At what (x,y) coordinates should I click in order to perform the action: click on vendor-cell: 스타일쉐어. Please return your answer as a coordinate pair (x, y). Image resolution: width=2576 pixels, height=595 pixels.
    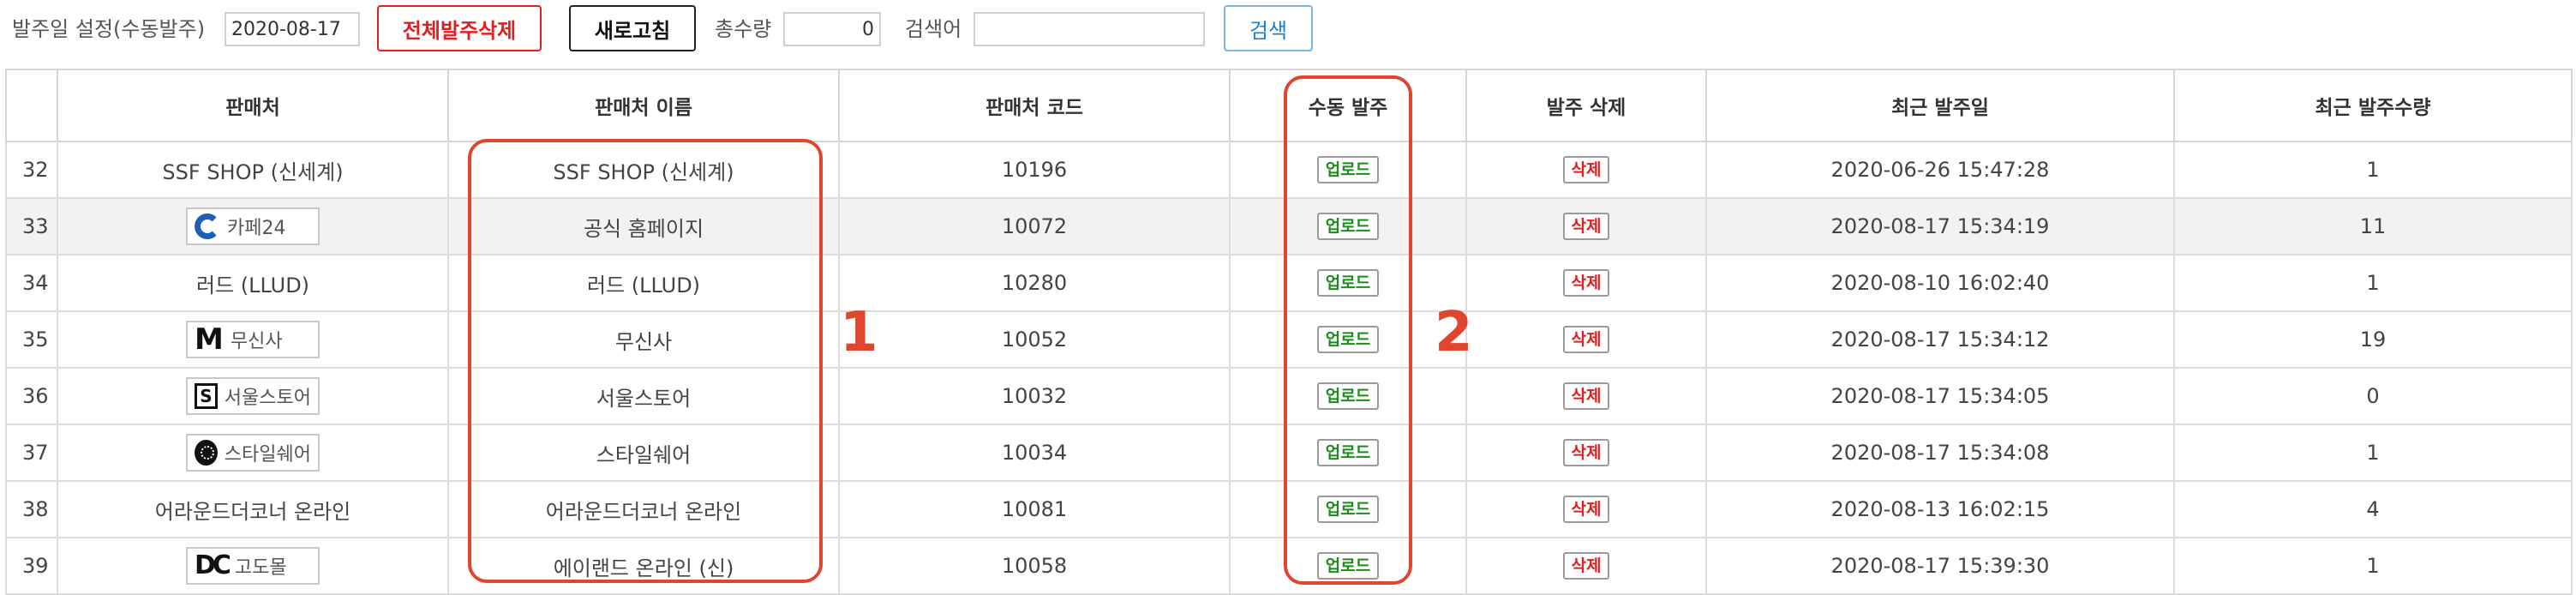
    Looking at the image, I should click on (253, 453).